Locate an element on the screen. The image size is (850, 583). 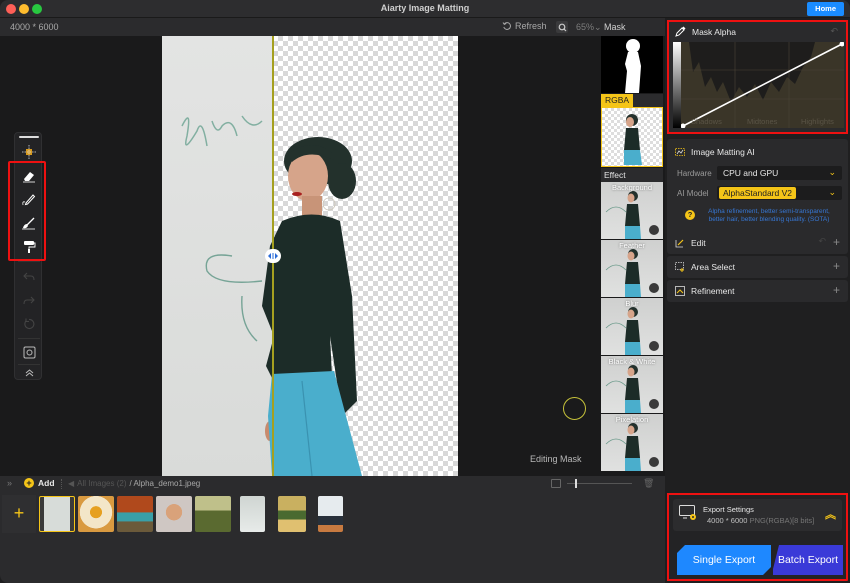
refinement-icon is located at coordinates (680, 291).